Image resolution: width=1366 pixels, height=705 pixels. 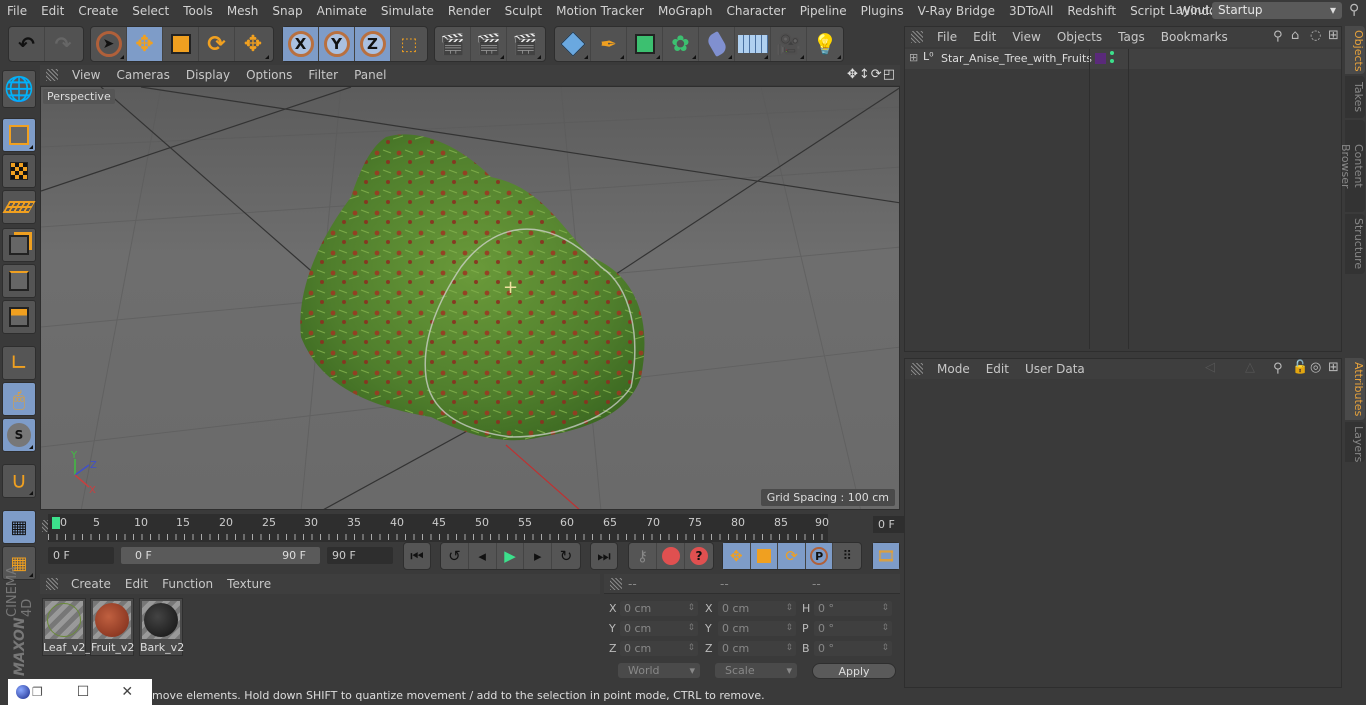 I want to click on attributes-menu-user-data: User Data, so click(x=1055, y=369).